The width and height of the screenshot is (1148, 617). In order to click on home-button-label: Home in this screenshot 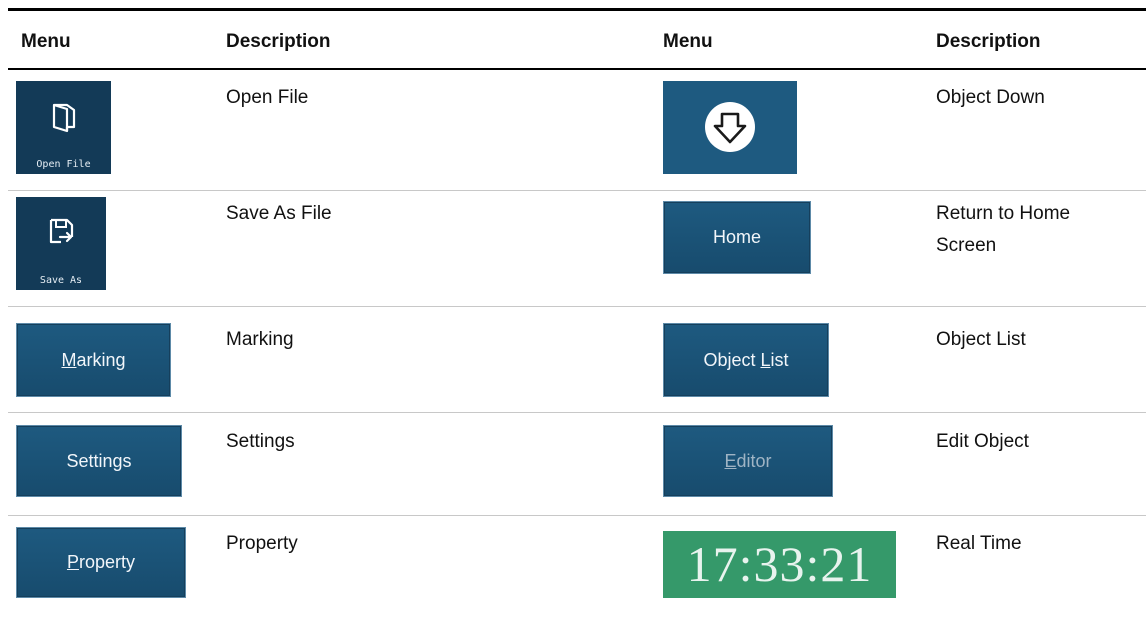, I will do `click(736, 237)`.